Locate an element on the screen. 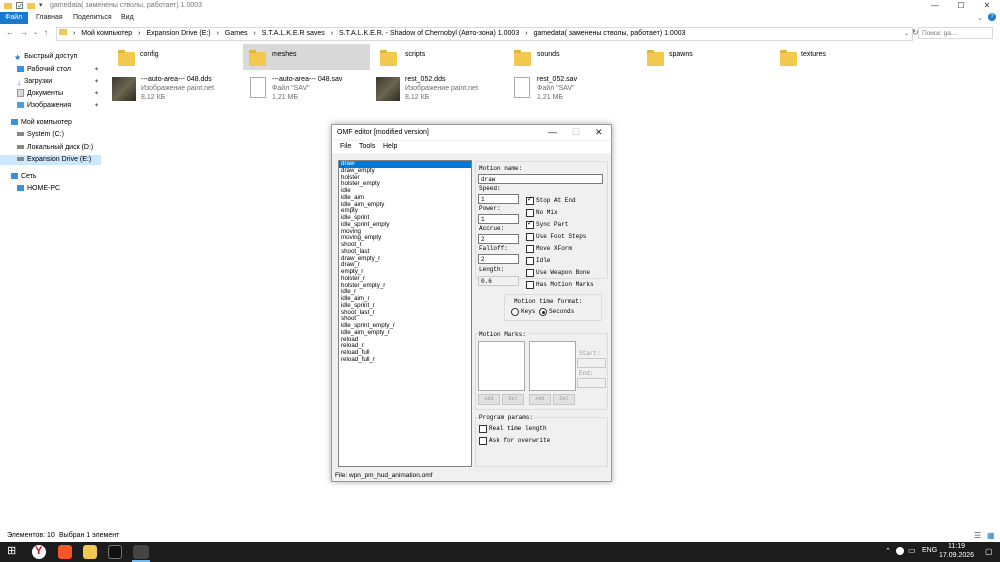 Image resolution: width=1000 pixels, height=562 pixels. nav-local-disk-d: Локальный диск (D:) is located at coordinates (55, 148).